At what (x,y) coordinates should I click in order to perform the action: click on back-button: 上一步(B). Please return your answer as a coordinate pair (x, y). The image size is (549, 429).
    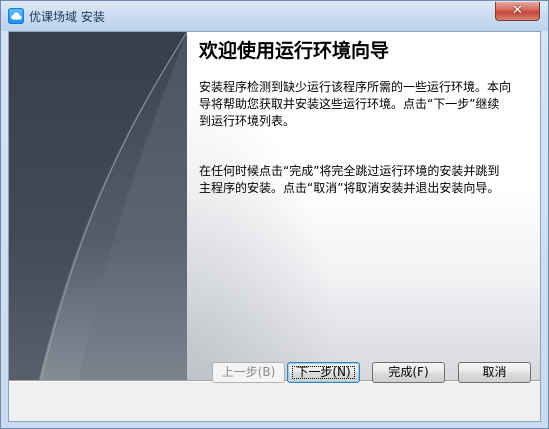
    Looking at the image, I should click on (248, 372).